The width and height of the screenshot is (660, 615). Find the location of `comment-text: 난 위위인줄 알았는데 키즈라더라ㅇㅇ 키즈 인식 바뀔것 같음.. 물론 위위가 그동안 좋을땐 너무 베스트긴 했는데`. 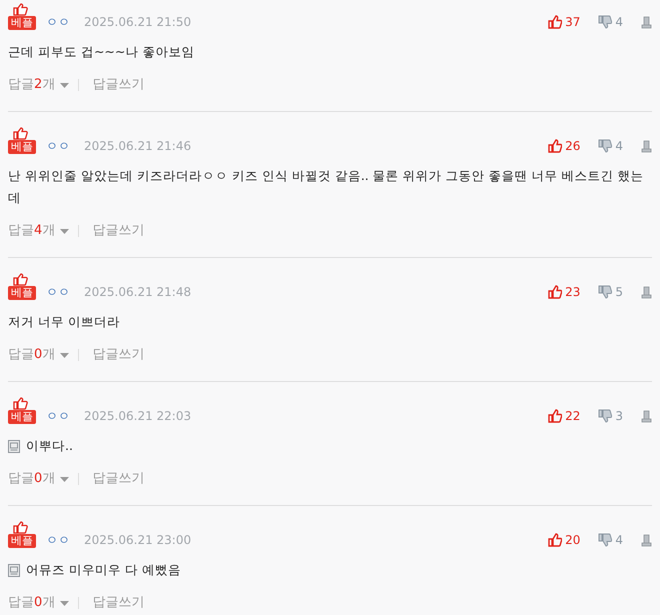

comment-text: 난 위위인줄 알았는데 키즈라더라ㅇㅇ 키즈 인식 바뀔것 같음.. 물론 위위가 그동안 좋을땐 너무 베스트긴 했는데 is located at coordinates (326, 187).